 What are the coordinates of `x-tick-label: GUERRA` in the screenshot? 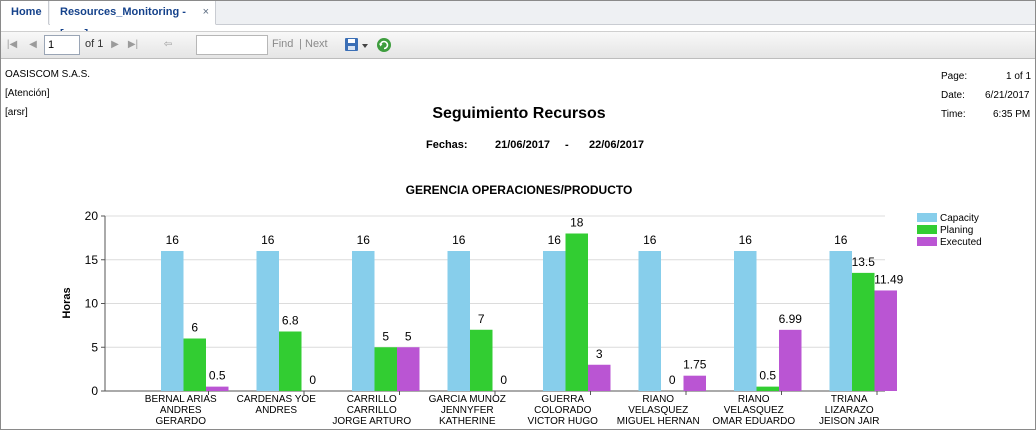 It's located at (562, 399).